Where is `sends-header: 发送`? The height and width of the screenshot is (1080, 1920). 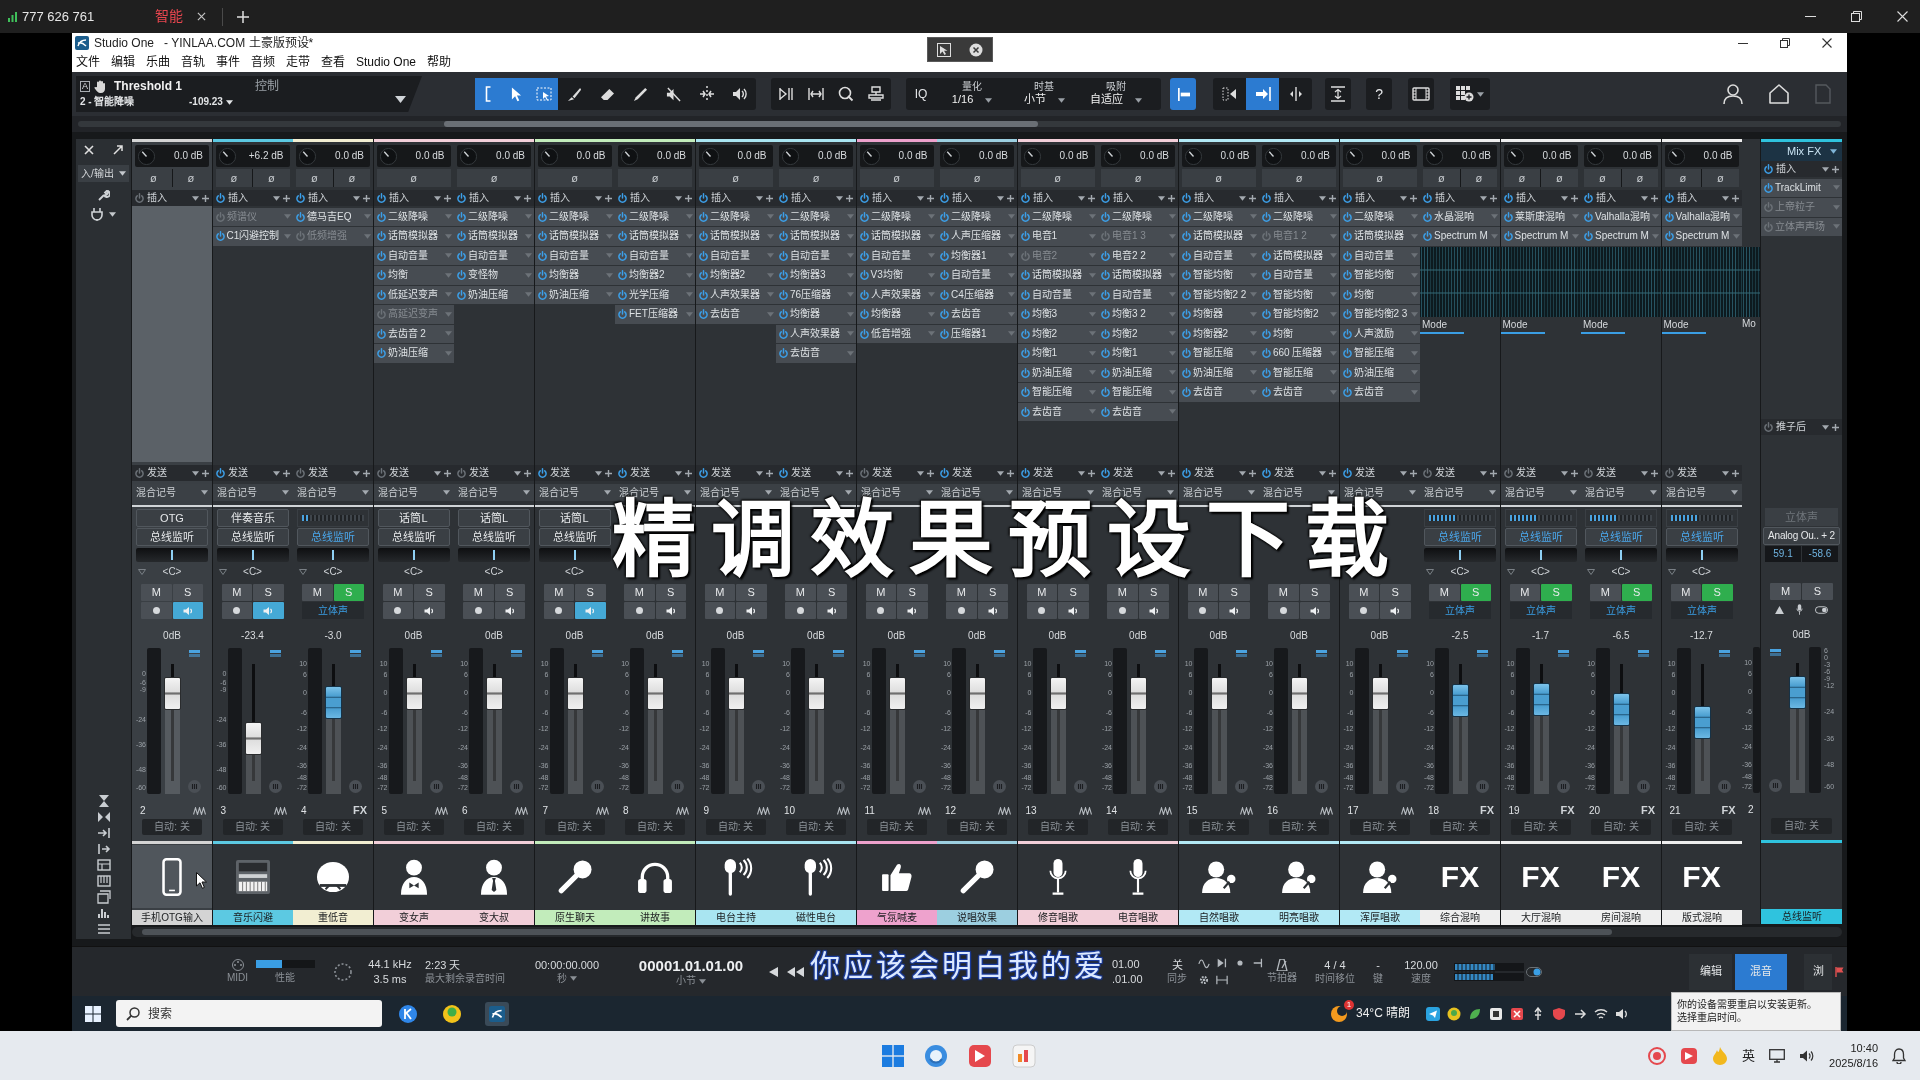
sends-header: 发送 is located at coordinates (1218, 473).